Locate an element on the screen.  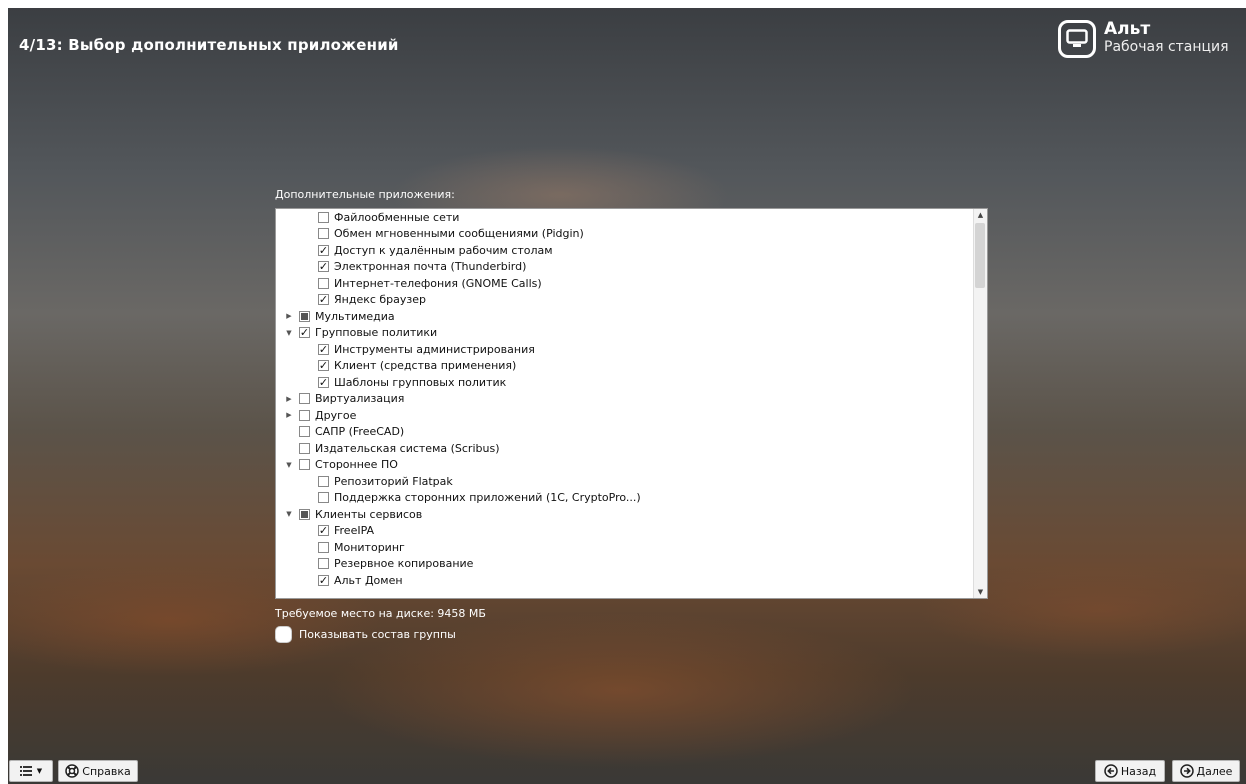
tree-row: ▶ Другое is located at coordinates (631, 415).